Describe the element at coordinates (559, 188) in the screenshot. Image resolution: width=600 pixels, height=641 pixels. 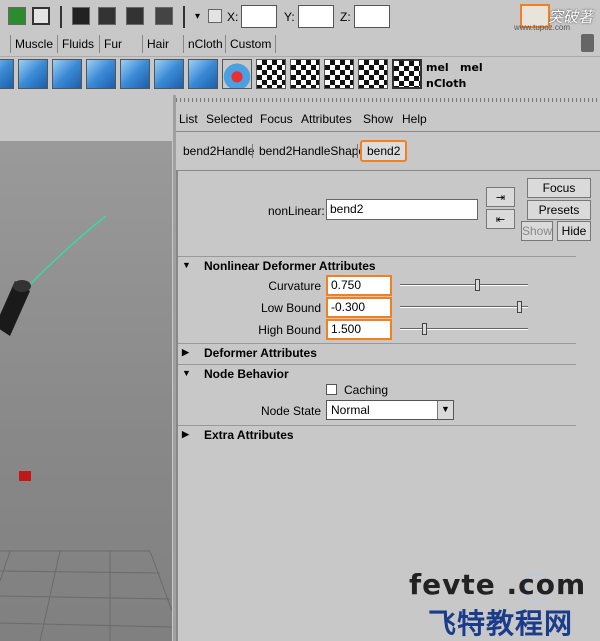
I see `focus-button: Focus` at that location.